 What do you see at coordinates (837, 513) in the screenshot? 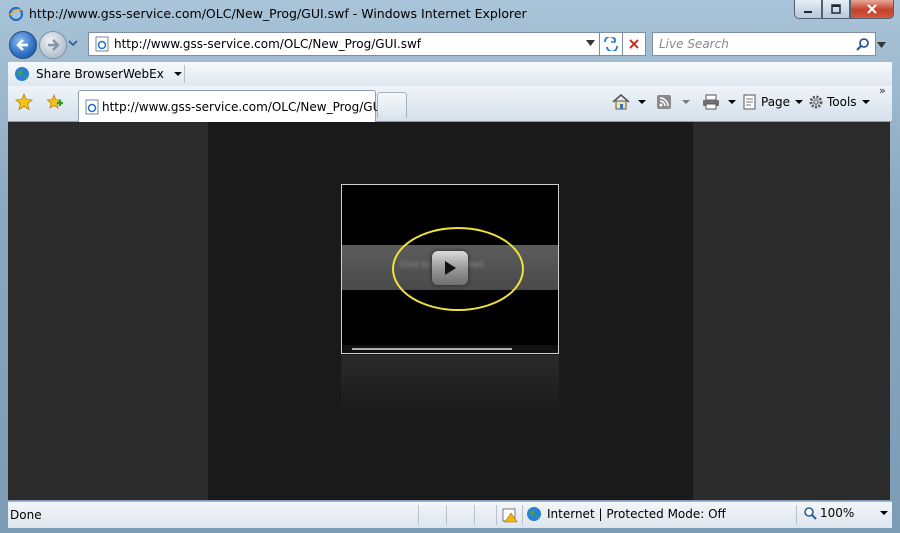
I see `zoom-level: 100%` at bounding box center [837, 513].